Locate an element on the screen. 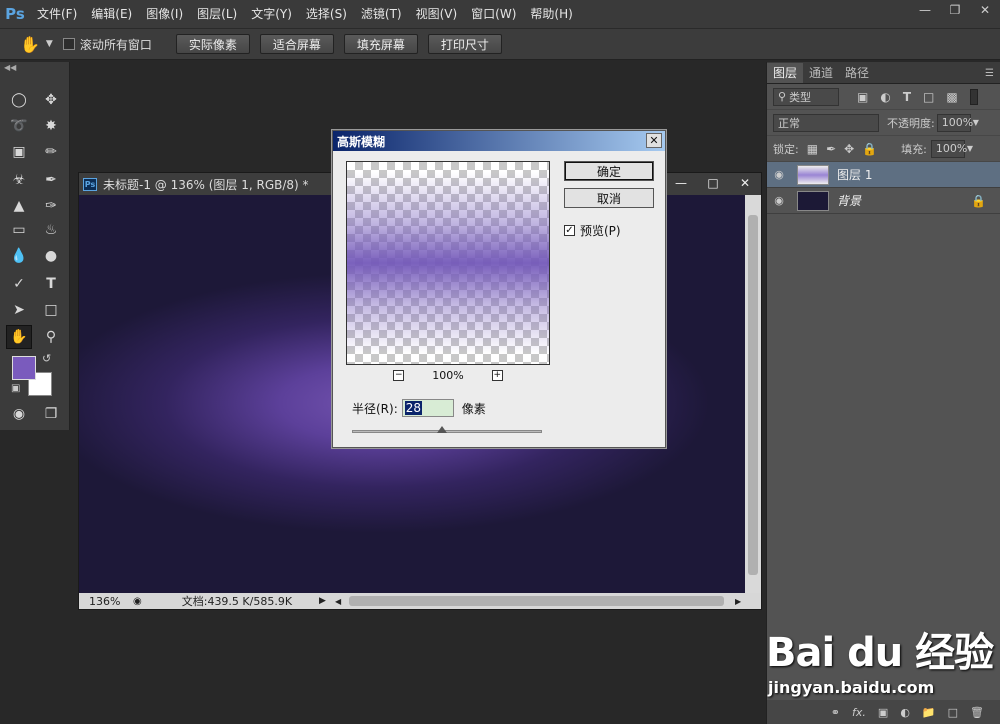 The image size is (1000, 724). search-icon: ⚲ is located at coordinates (782, 96).